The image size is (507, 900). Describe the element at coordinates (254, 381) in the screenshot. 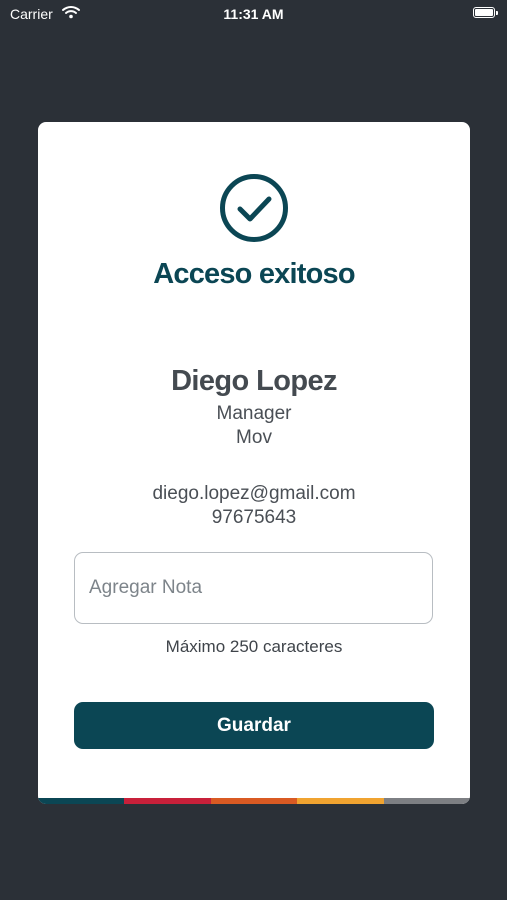

I see `user-name: Diego Lopez` at that location.